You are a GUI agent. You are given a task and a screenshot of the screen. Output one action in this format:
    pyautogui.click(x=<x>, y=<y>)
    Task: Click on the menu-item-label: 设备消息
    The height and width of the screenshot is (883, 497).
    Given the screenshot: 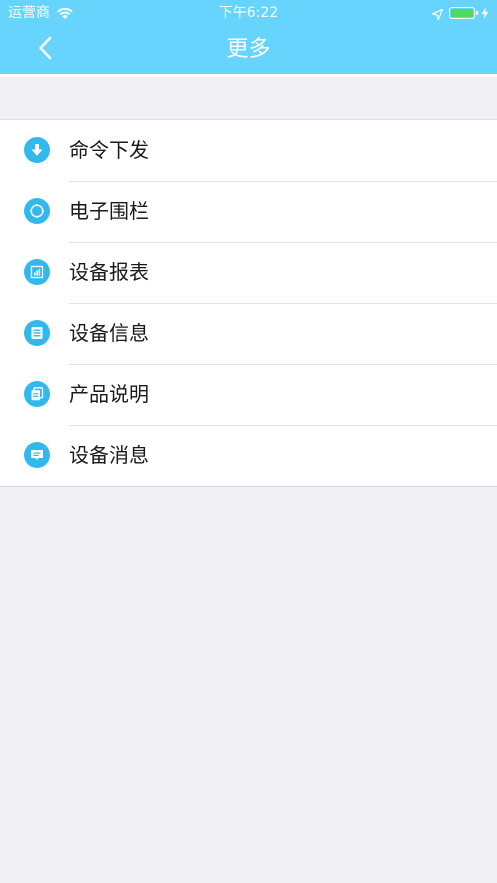 What is the action you would take?
    pyautogui.click(x=109, y=455)
    